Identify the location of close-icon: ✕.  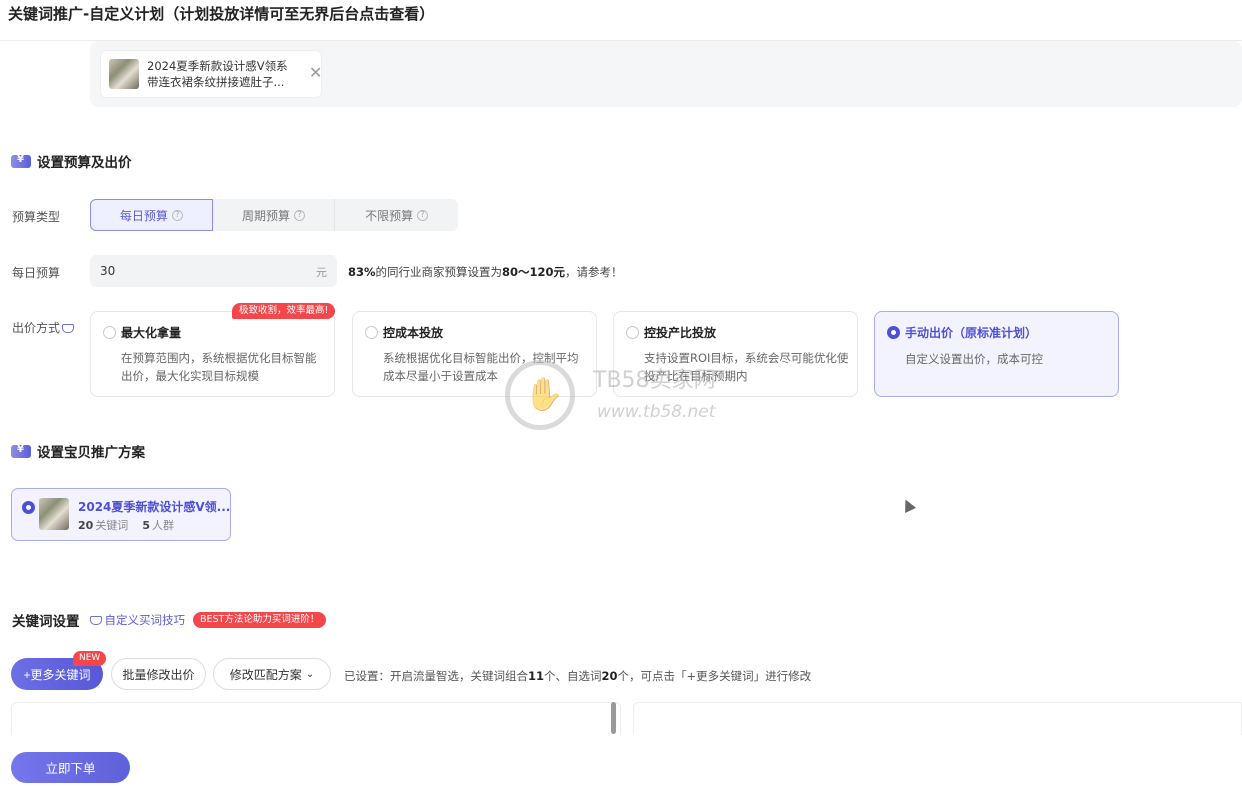
(315, 73).